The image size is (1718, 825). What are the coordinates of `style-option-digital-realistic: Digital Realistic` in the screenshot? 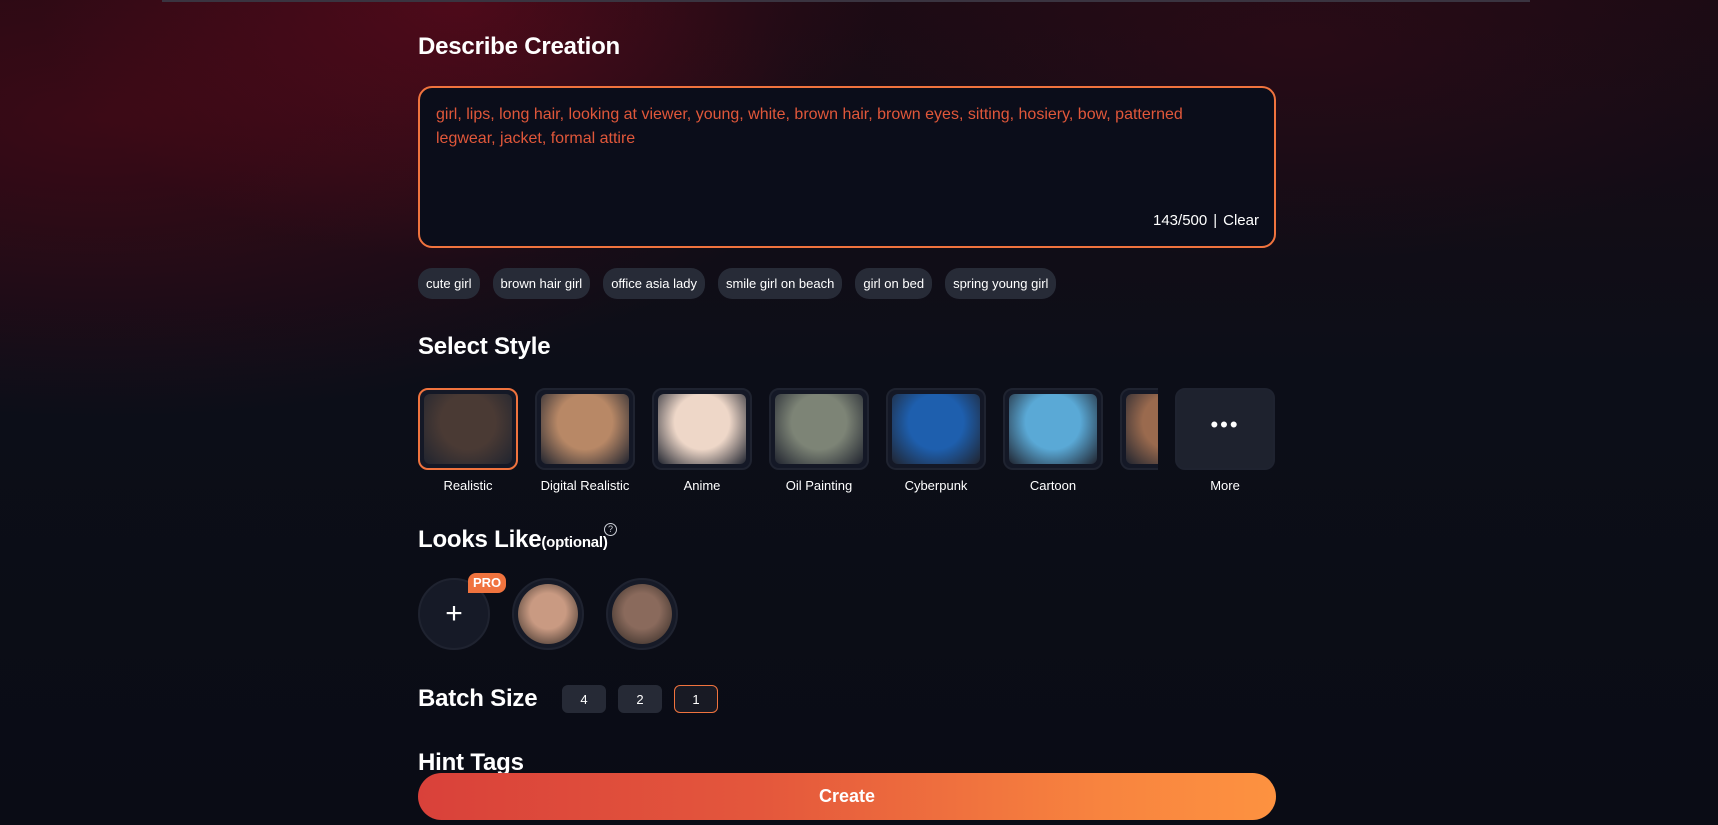 It's located at (585, 440).